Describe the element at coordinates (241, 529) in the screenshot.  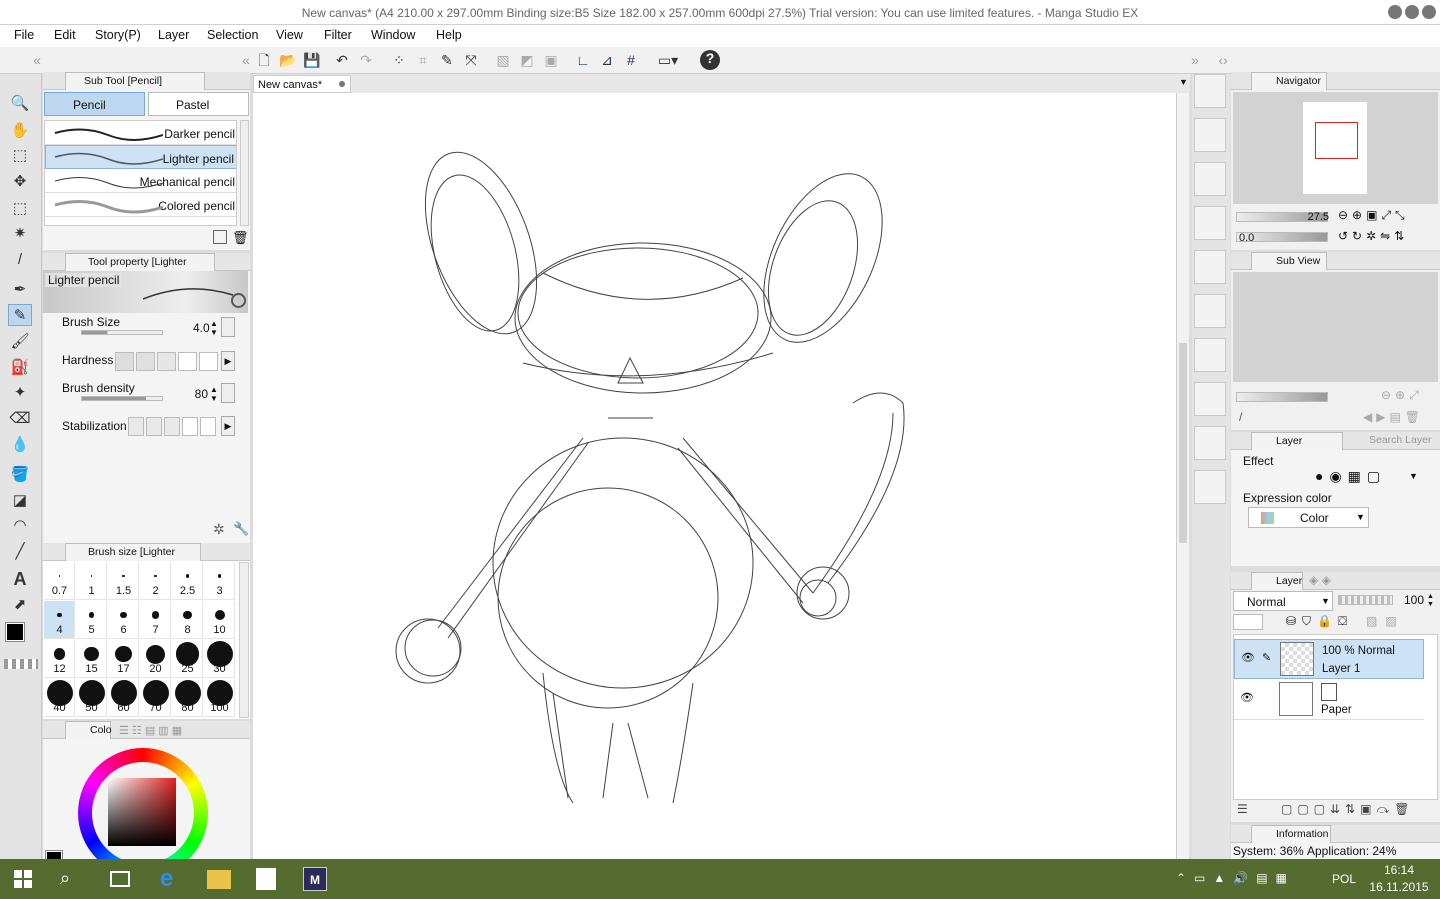
I see `wrench-icon: 🔧` at that location.